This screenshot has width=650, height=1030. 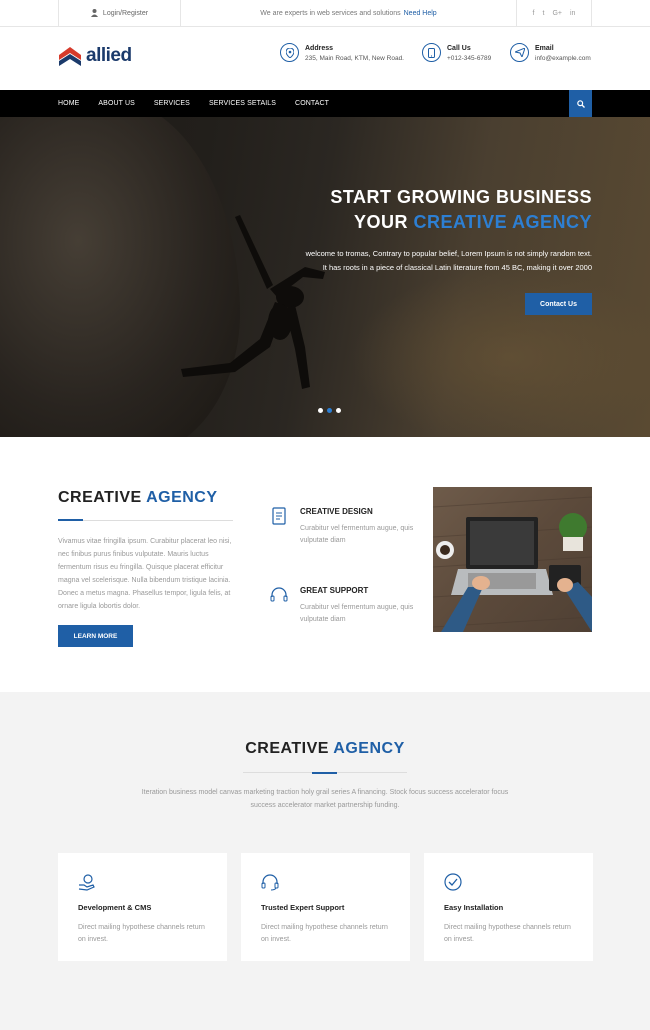 What do you see at coordinates (253, 302) in the screenshot?
I see `climber-silhouette` at bounding box center [253, 302].